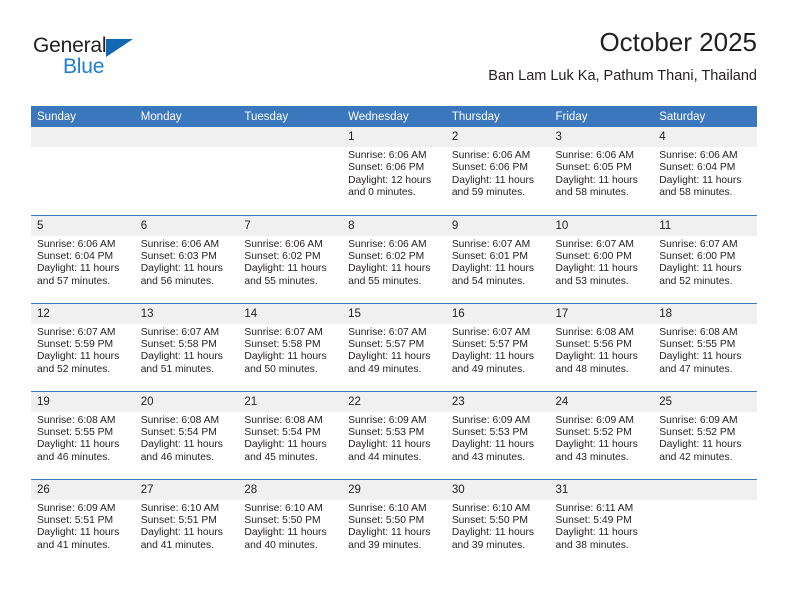 The height and width of the screenshot is (612, 792). What do you see at coordinates (394, 313) in the screenshot?
I see `day-number: 15` at bounding box center [394, 313].